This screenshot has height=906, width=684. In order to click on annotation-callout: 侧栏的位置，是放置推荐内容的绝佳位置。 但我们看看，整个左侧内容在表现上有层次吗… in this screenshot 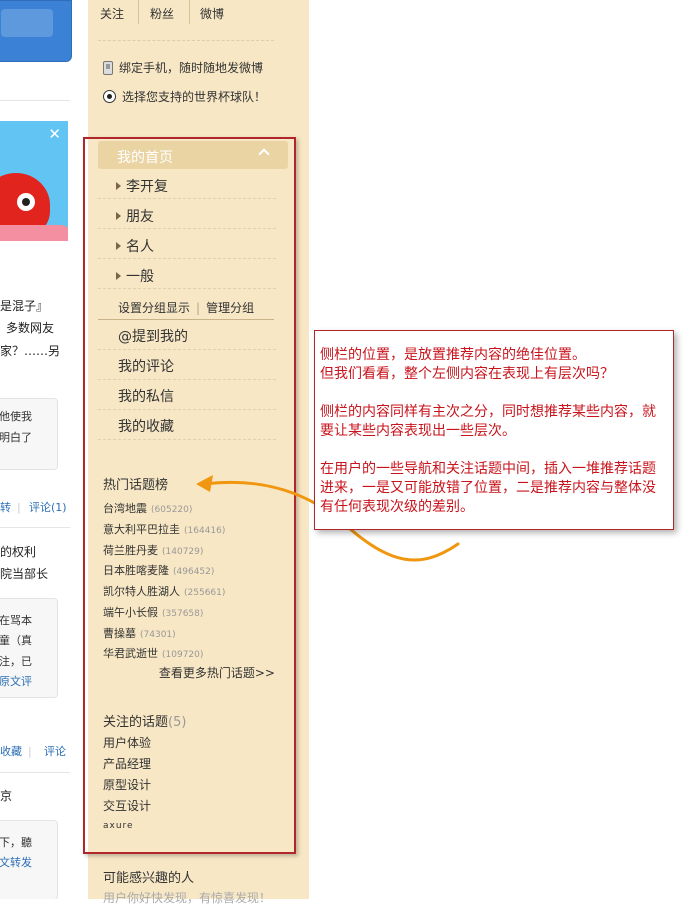, I will do `click(494, 430)`.